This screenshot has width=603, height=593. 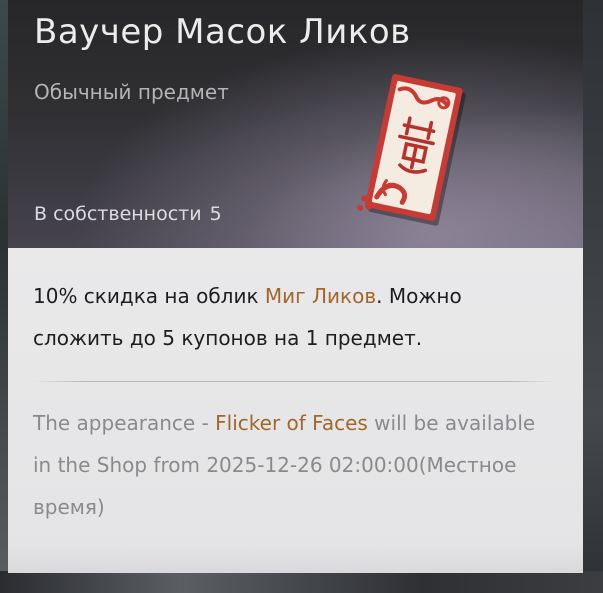 I want to click on description-appearance-link: Миг Ликов, so click(x=320, y=296).